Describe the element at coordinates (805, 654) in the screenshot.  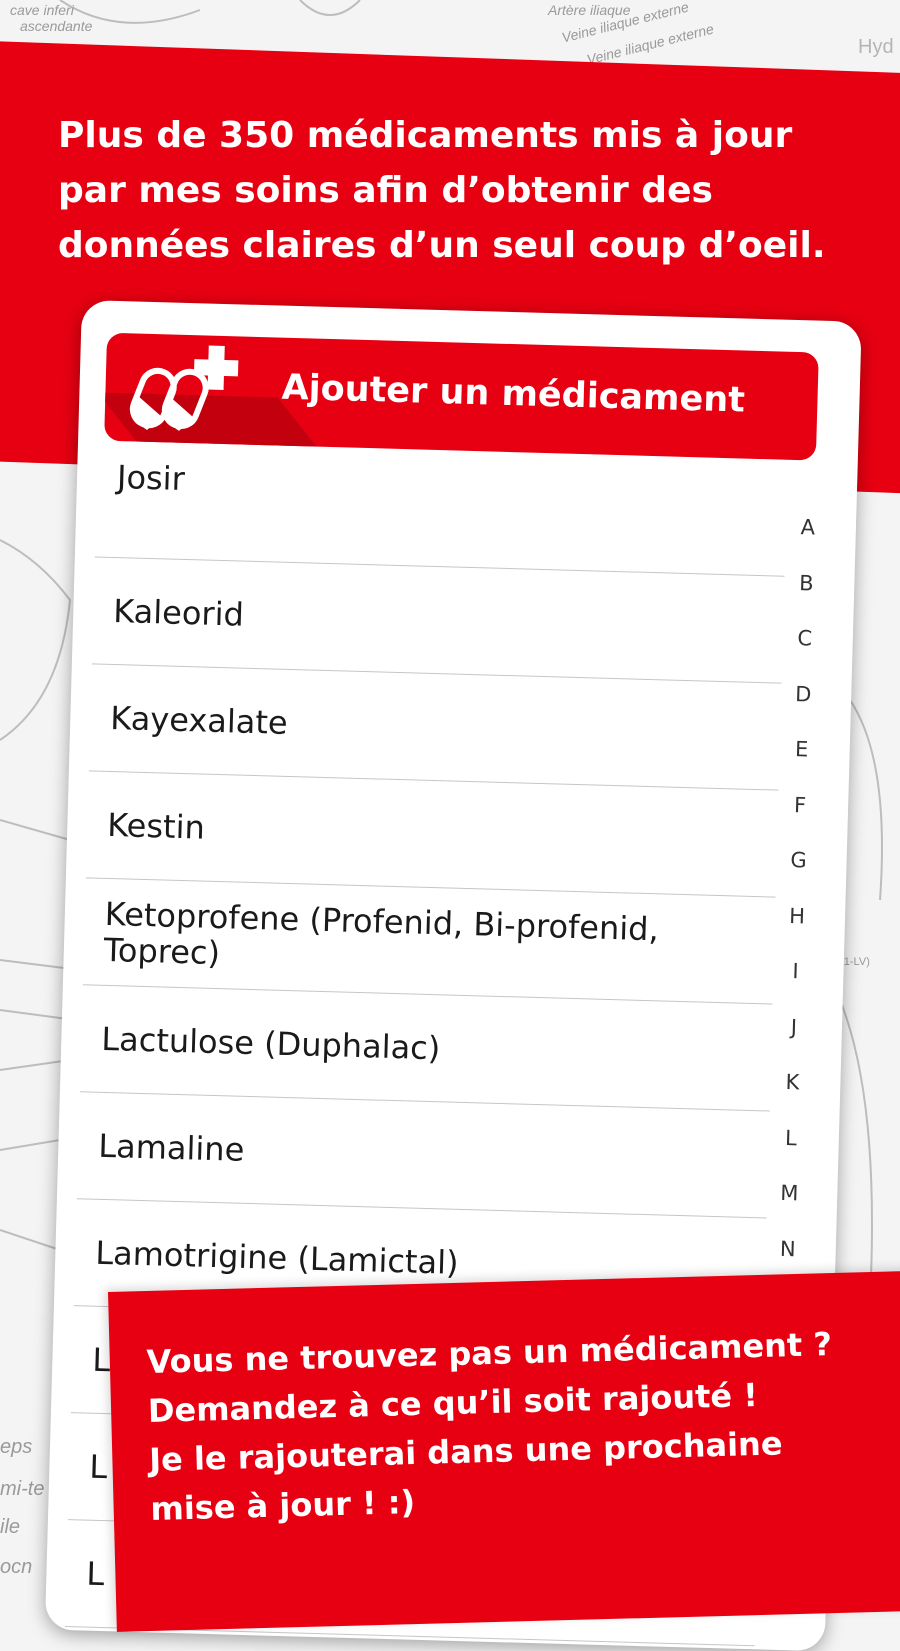
I see `index-letter: C` at that location.